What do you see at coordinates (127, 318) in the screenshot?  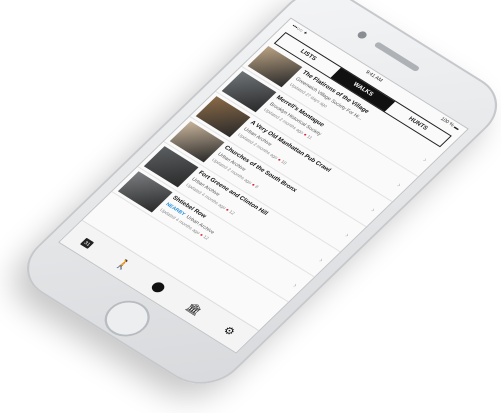 I see `home-button` at bounding box center [127, 318].